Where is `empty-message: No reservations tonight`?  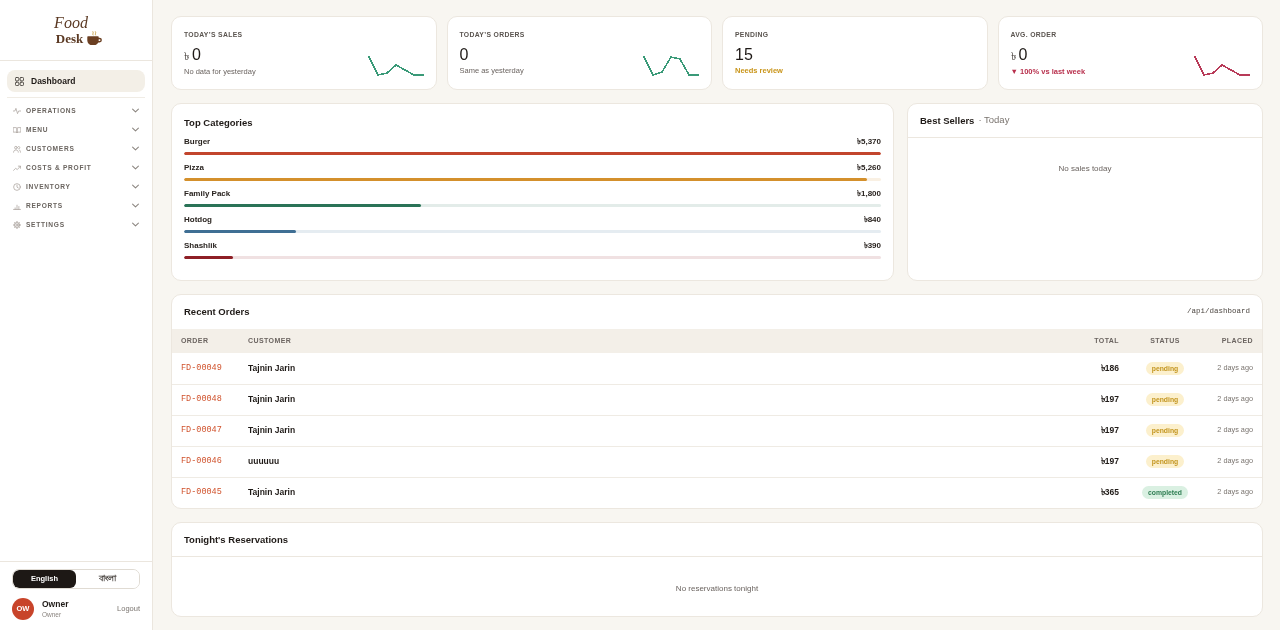 empty-message: No reservations tonight is located at coordinates (717, 589).